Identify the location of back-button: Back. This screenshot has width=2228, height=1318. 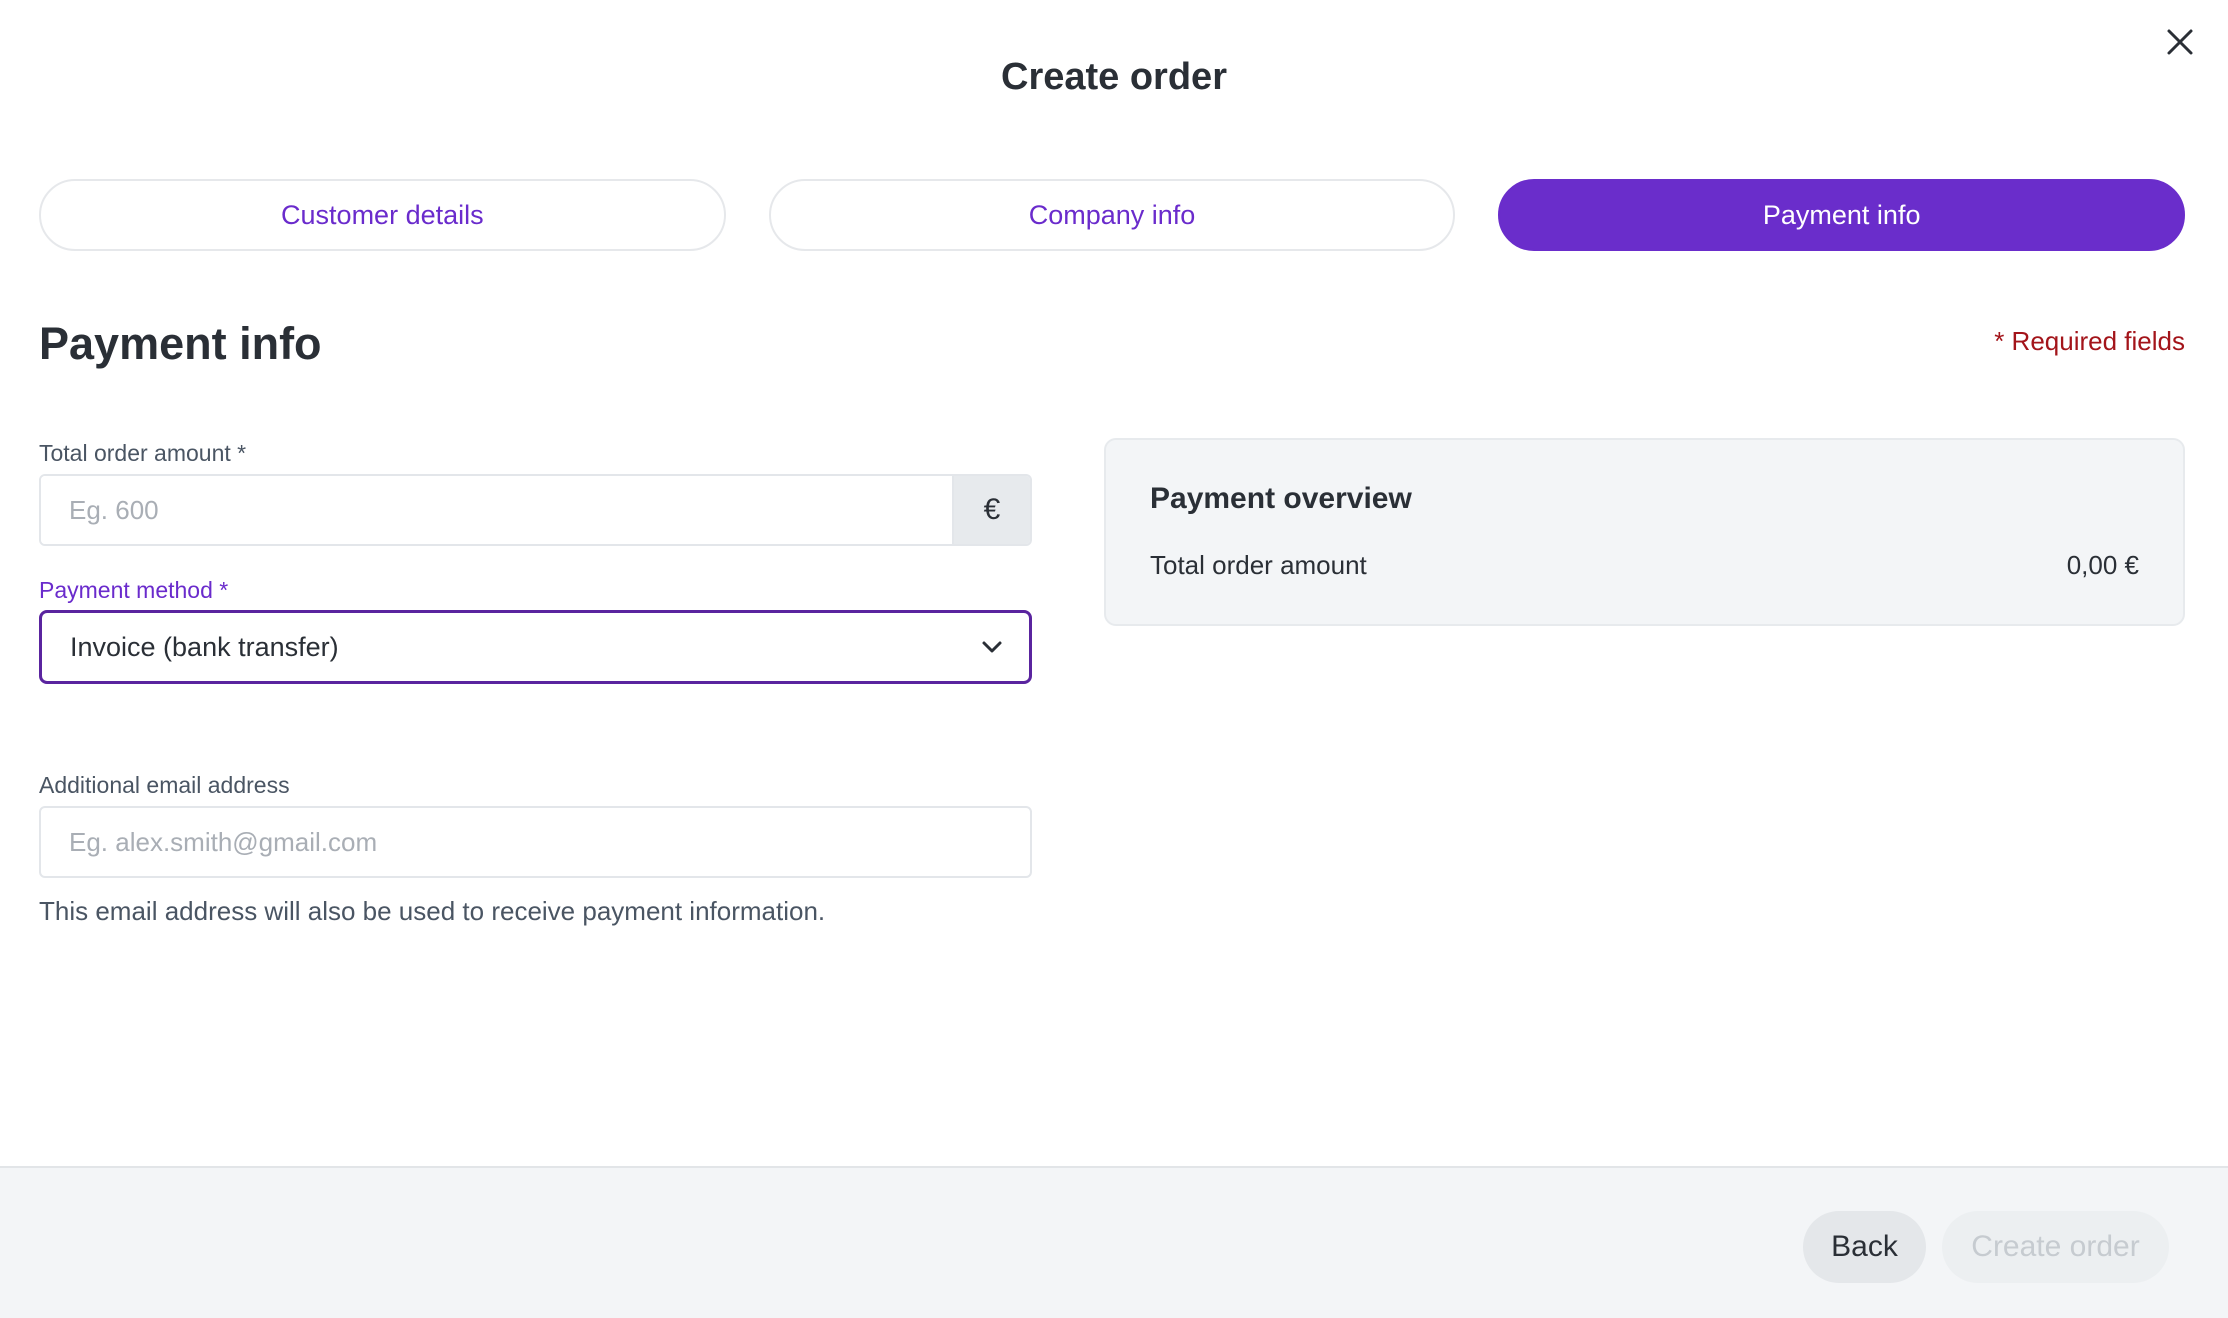
(1864, 1247).